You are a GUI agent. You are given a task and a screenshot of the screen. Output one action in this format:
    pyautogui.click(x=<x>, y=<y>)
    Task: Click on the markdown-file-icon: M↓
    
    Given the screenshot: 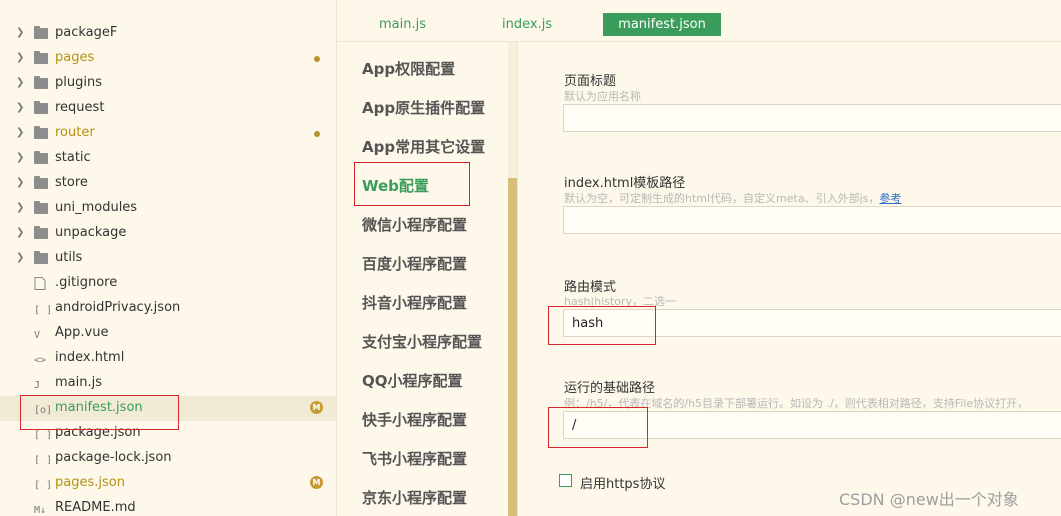 What is the action you would take?
    pyautogui.click(x=40, y=510)
    